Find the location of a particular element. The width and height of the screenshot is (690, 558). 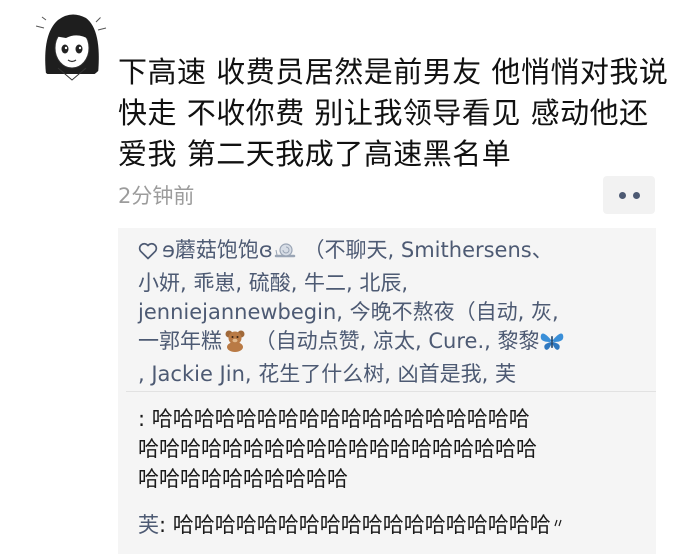

avatar-image is located at coordinates (71, 43).